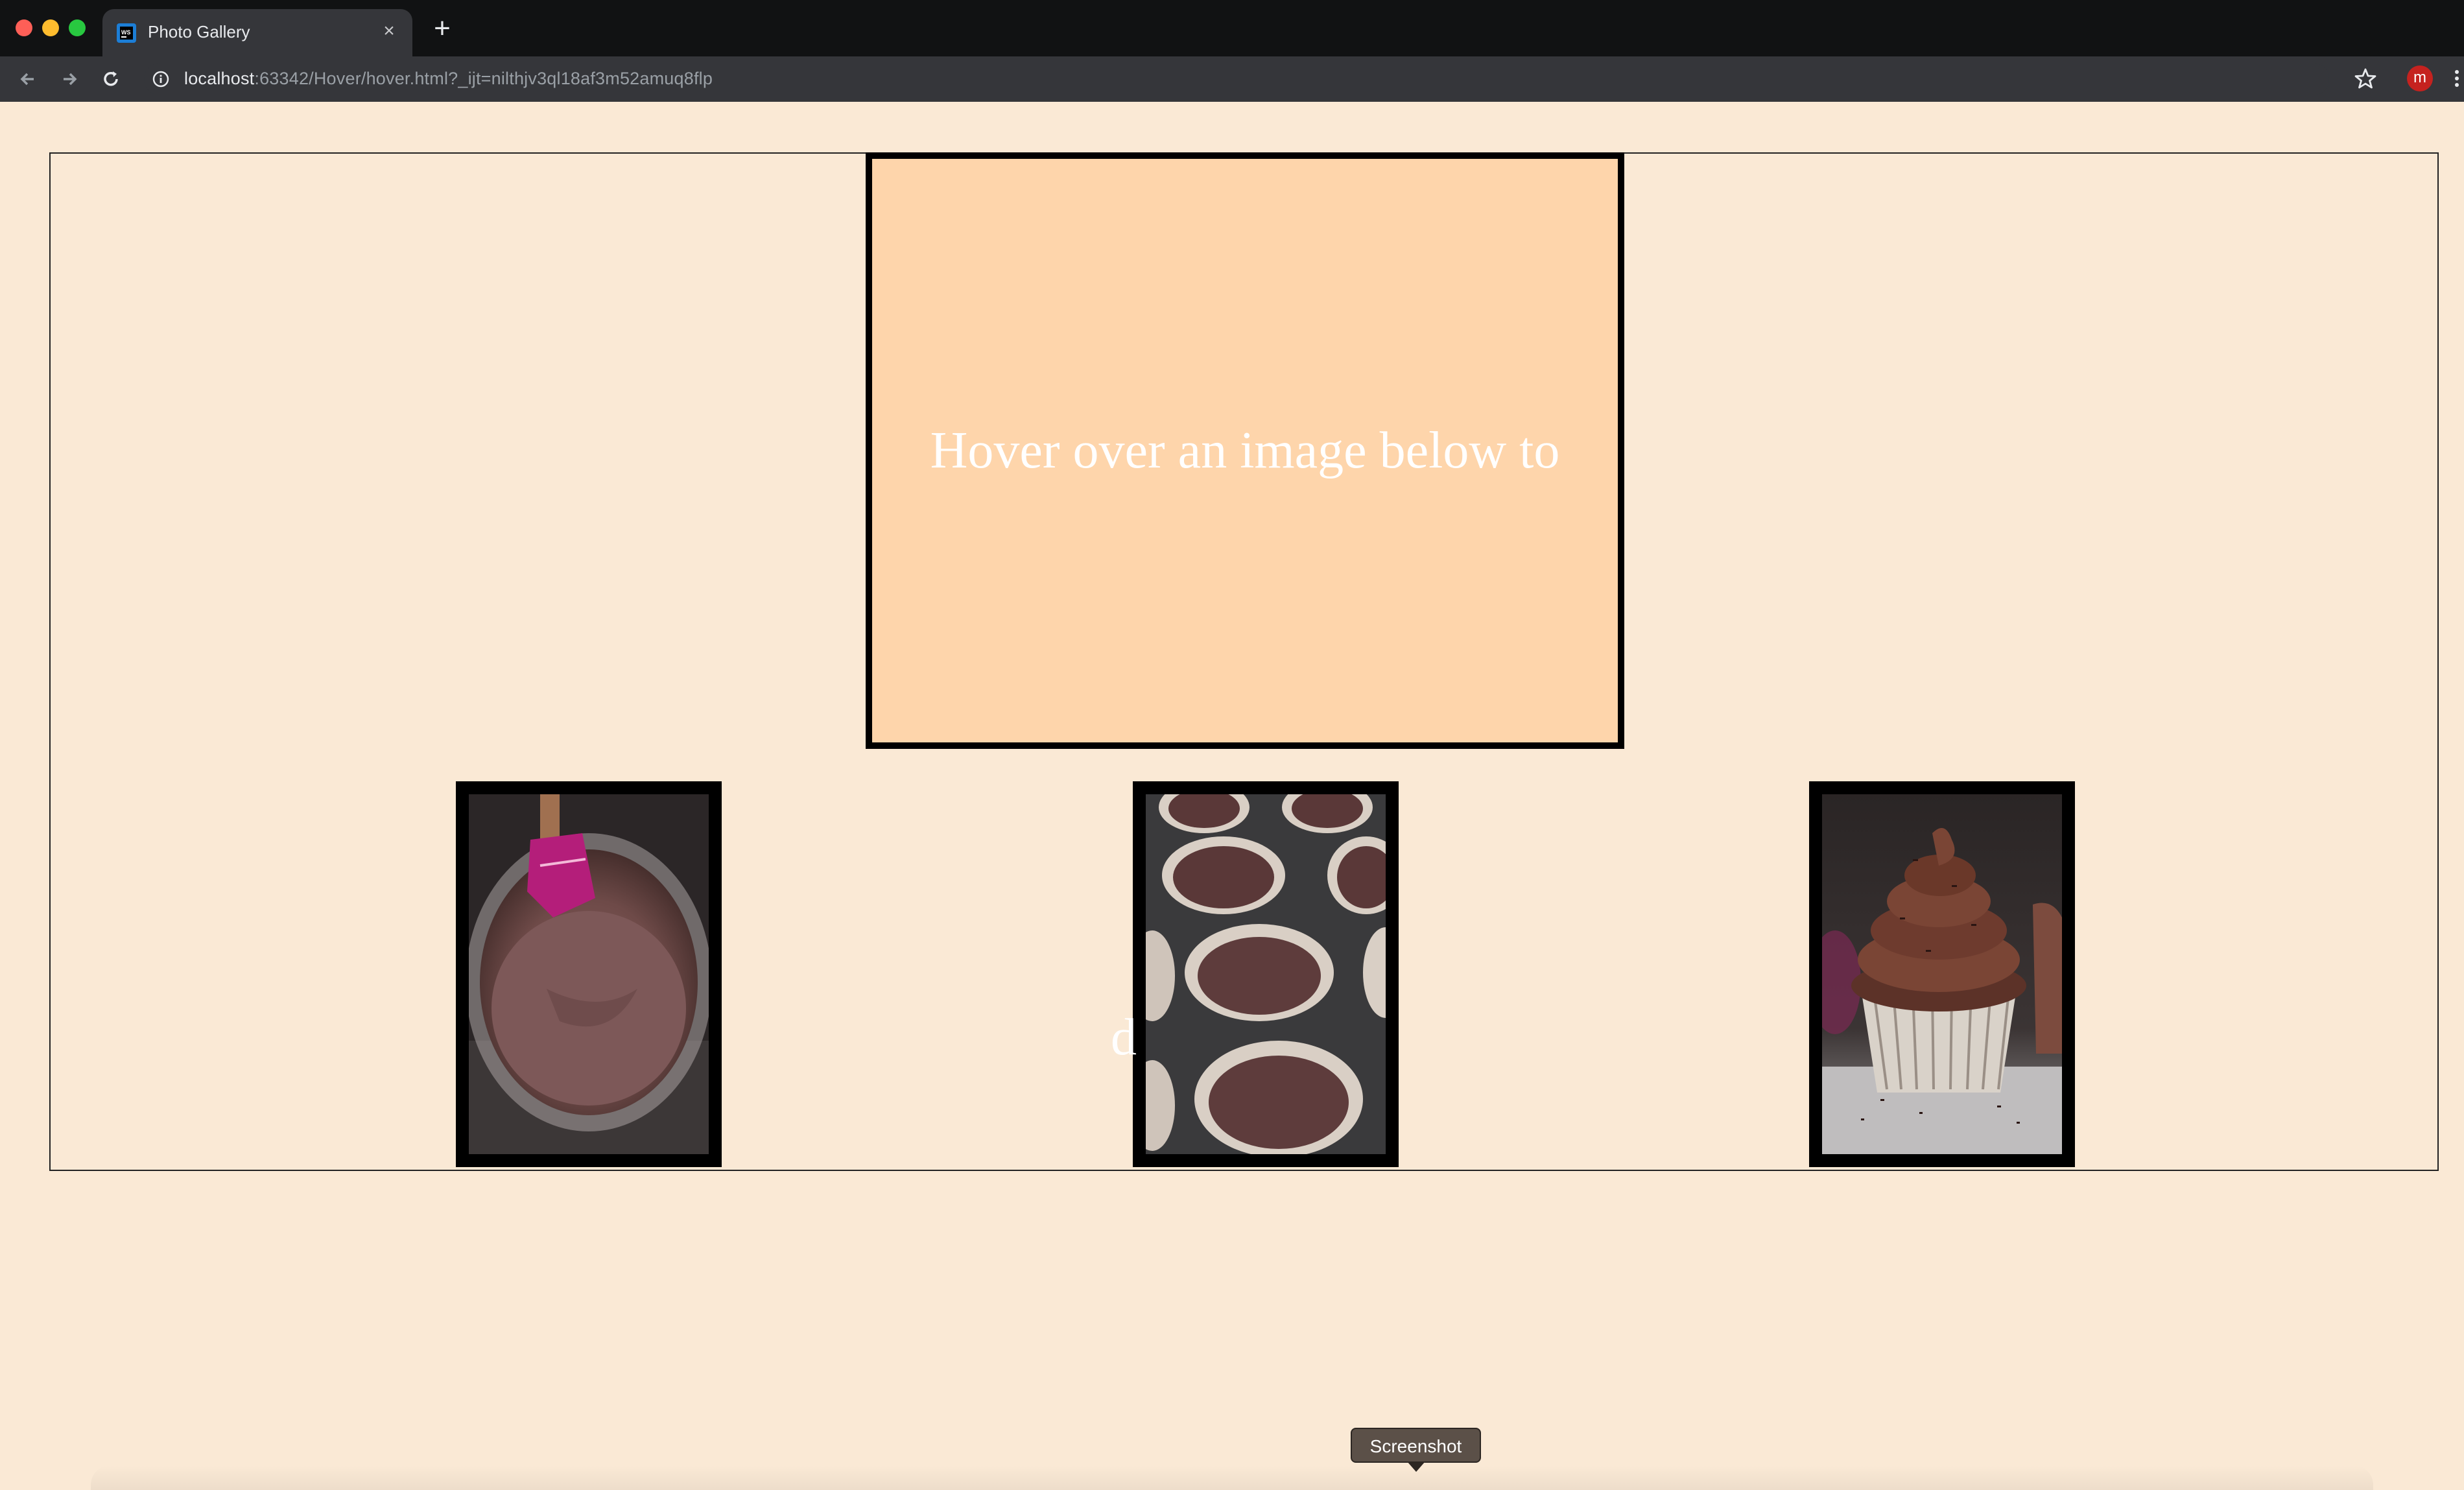  What do you see at coordinates (2365, 78) in the screenshot?
I see `star-icon` at bounding box center [2365, 78].